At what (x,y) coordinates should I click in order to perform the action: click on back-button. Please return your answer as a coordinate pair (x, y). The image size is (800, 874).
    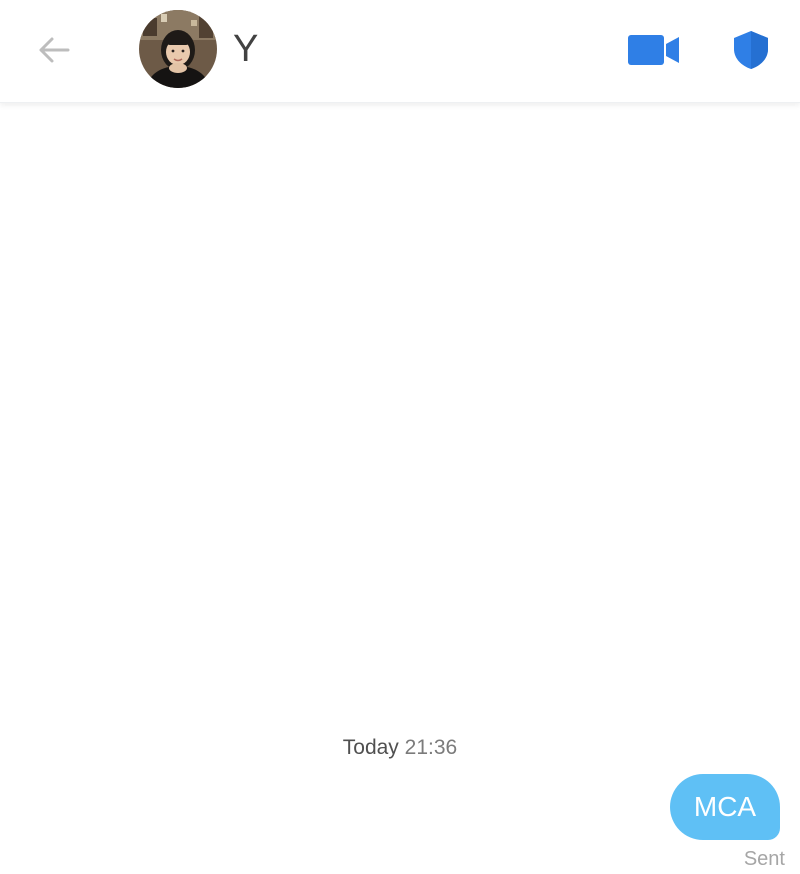
    Looking at the image, I should click on (54, 50).